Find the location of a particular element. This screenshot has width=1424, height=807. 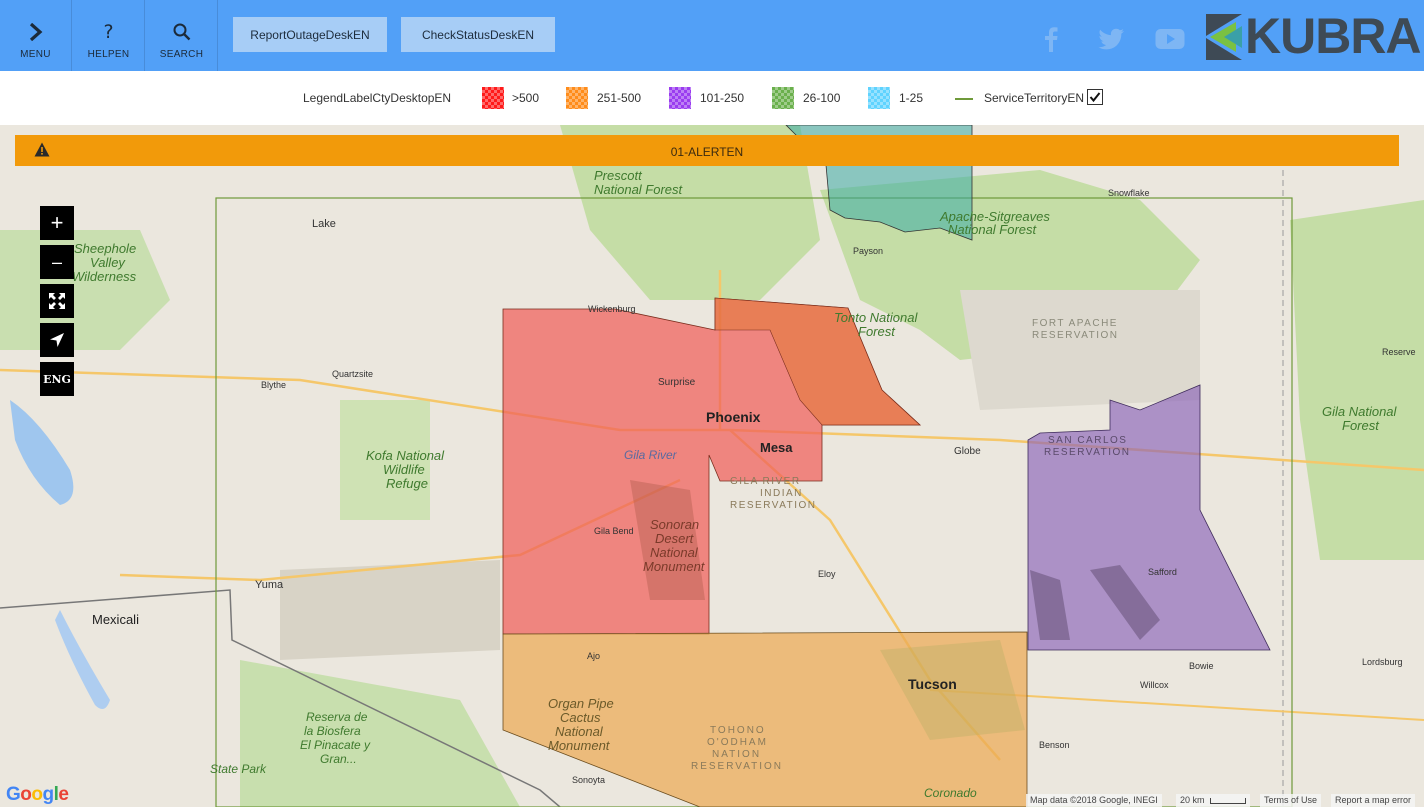

map-label-valley: Valley is located at coordinates (108, 262).